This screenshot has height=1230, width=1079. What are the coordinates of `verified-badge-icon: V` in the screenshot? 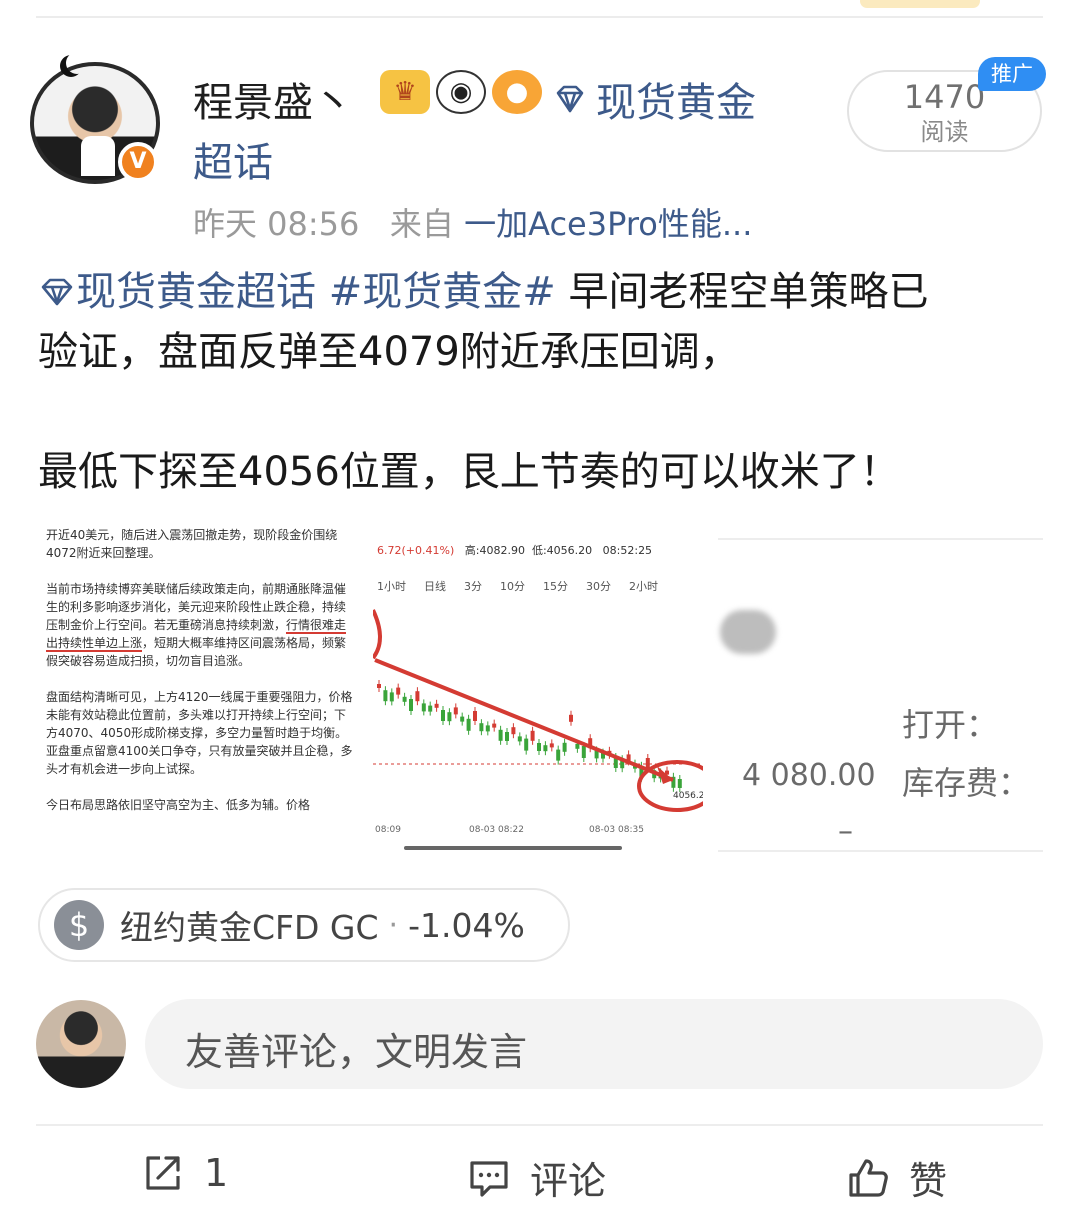 It's located at (138, 162).